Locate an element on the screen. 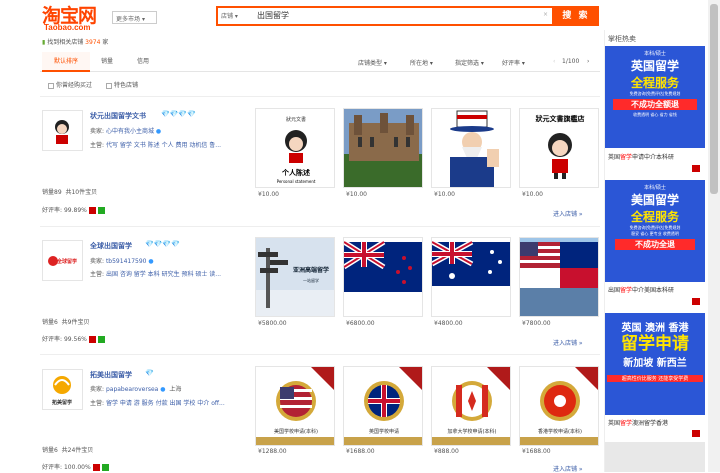 The width and height of the screenshot is (720, 473). prev-page-icon: ‹ is located at coordinates (554, 61).